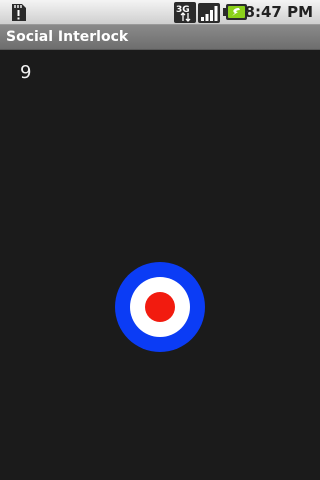 The image size is (320, 480). I want to click on signal-strength-icon, so click(209, 13).